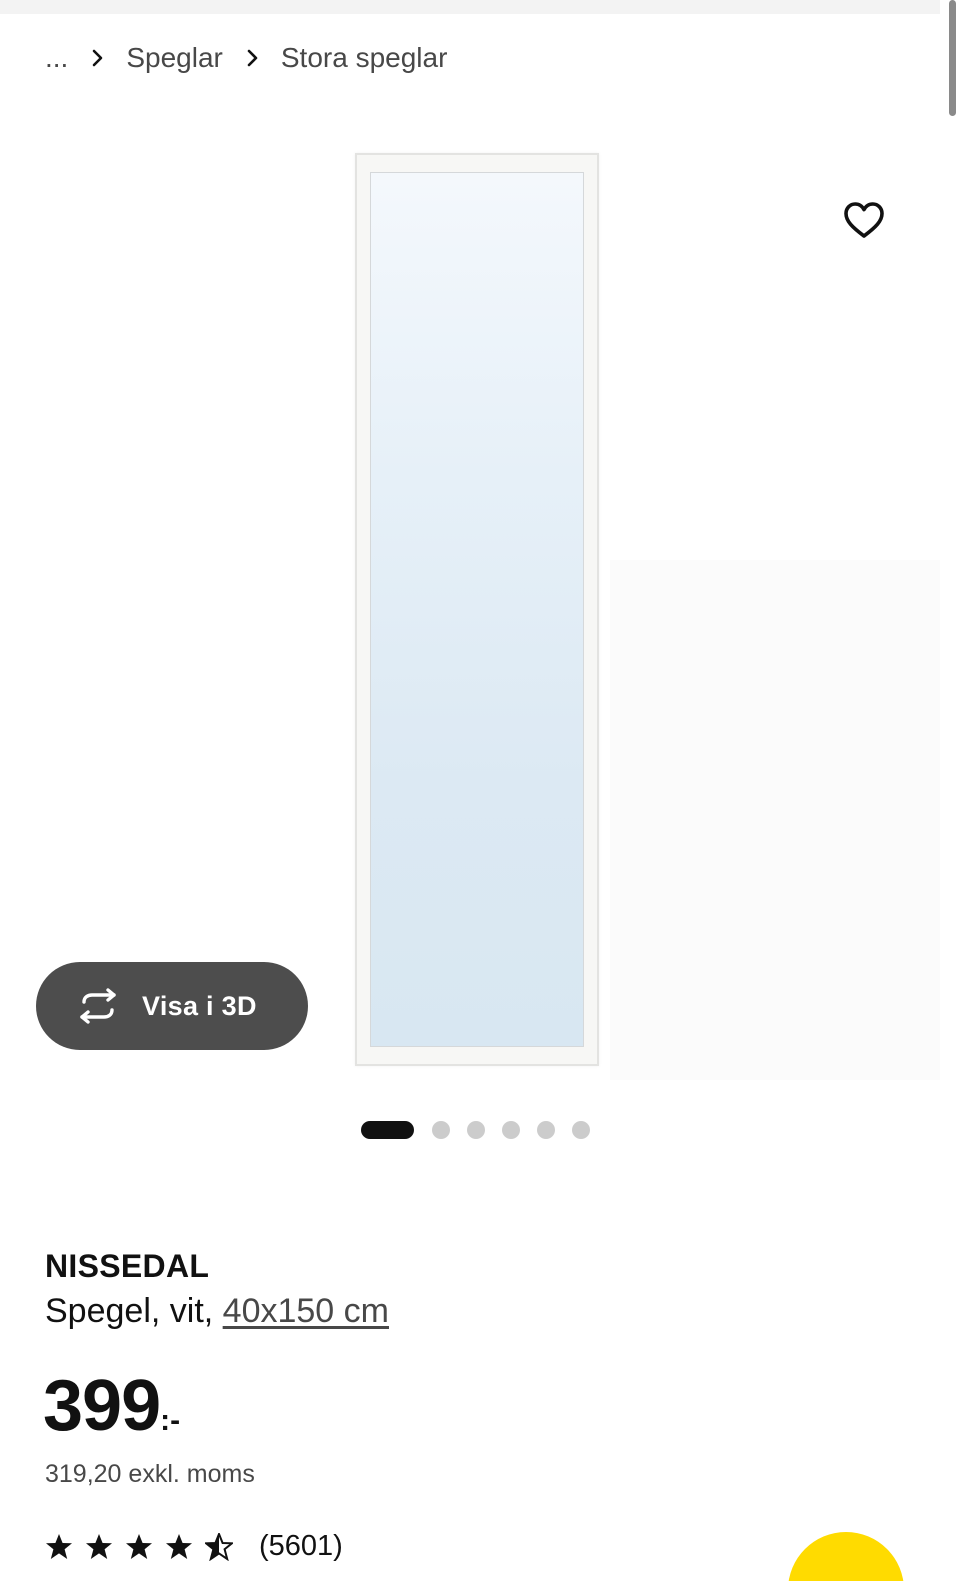  What do you see at coordinates (470, 7) in the screenshot?
I see `top-strip` at bounding box center [470, 7].